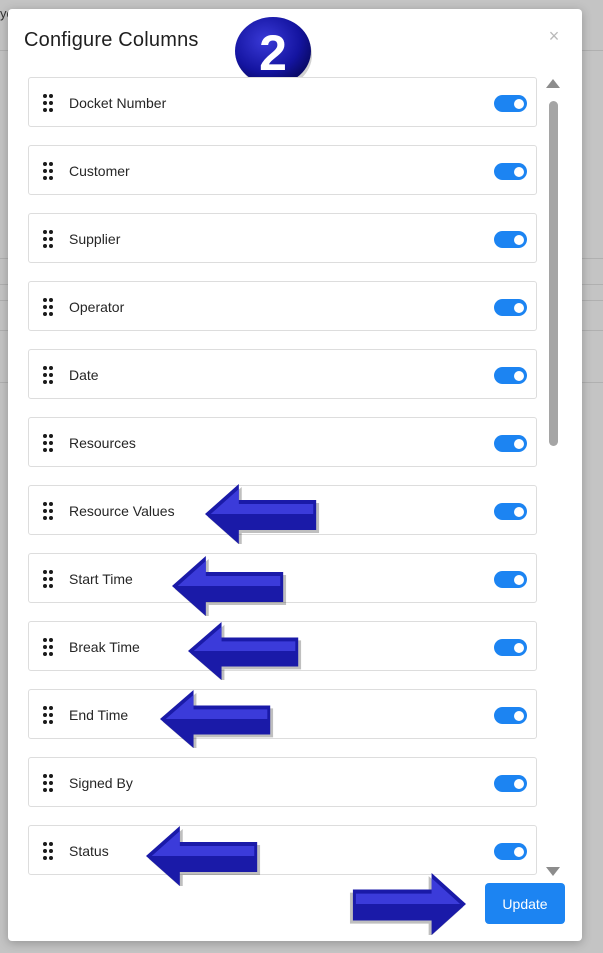  I want to click on dialog-title: Configure Columns, so click(111, 40).